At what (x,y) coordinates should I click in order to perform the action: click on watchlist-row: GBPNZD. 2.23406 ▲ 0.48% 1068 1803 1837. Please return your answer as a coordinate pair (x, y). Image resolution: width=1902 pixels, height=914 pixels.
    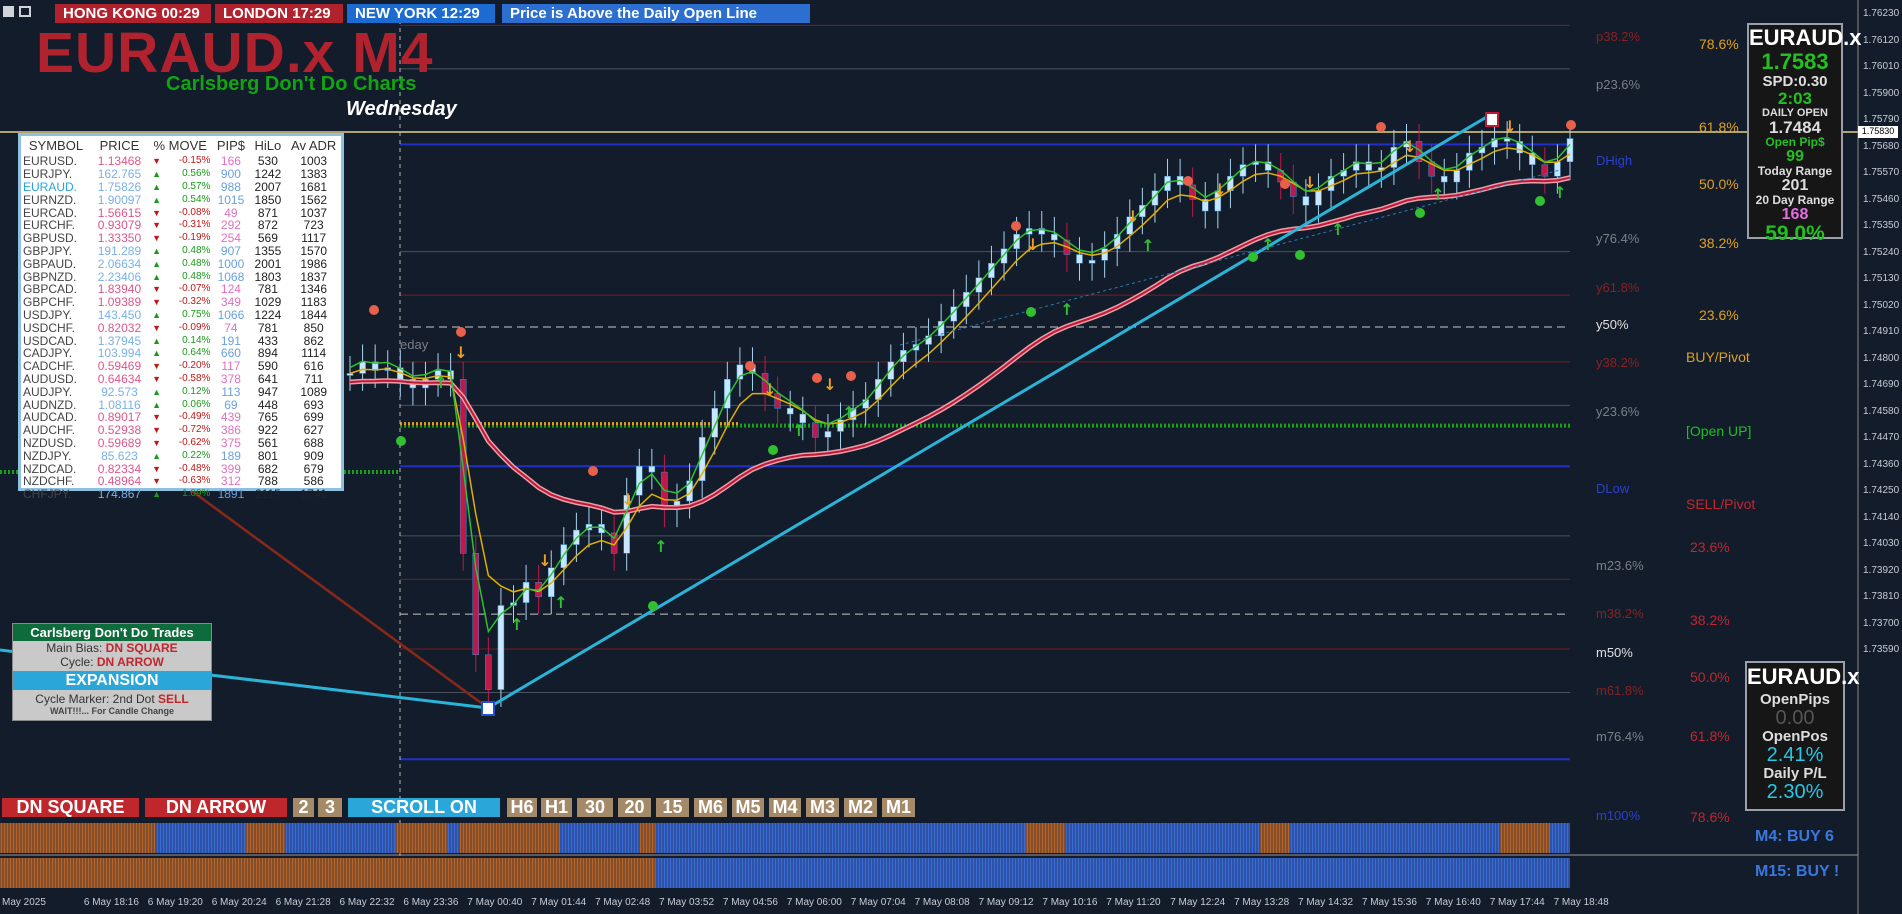
    Looking at the image, I should click on (181, 276).